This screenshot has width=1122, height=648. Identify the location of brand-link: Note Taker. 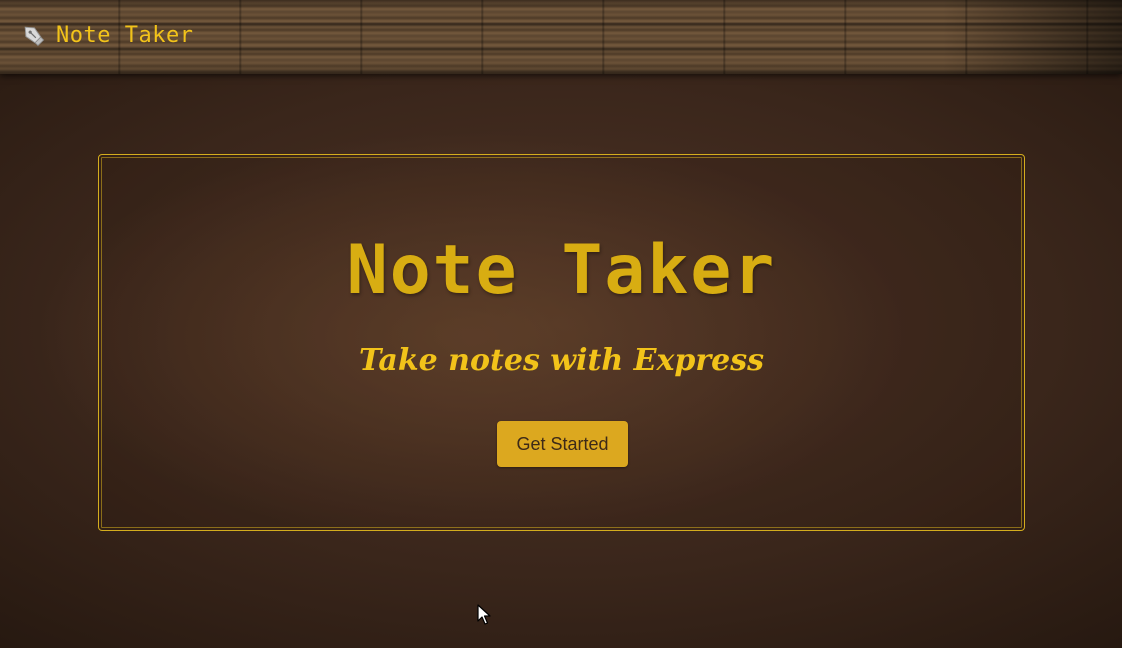
(106, 35).